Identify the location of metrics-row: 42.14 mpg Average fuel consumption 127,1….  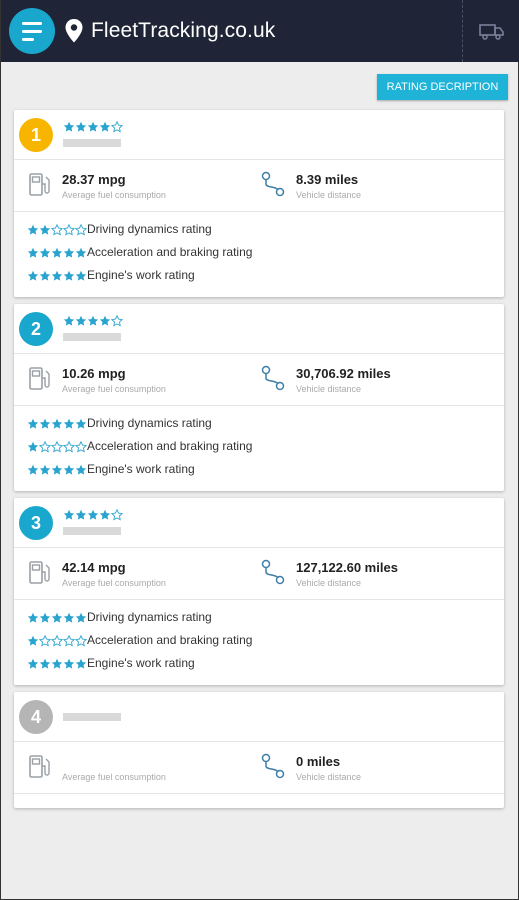
(259, 574).